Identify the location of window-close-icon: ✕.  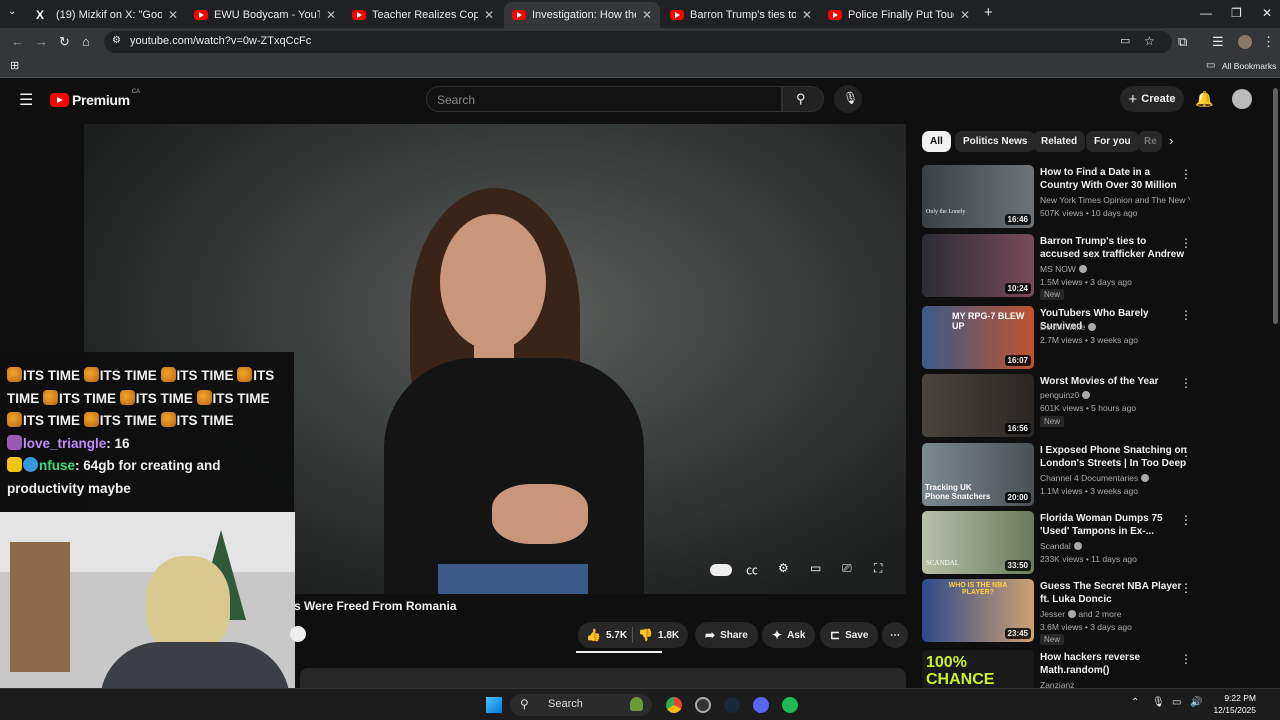
(1267, 13).